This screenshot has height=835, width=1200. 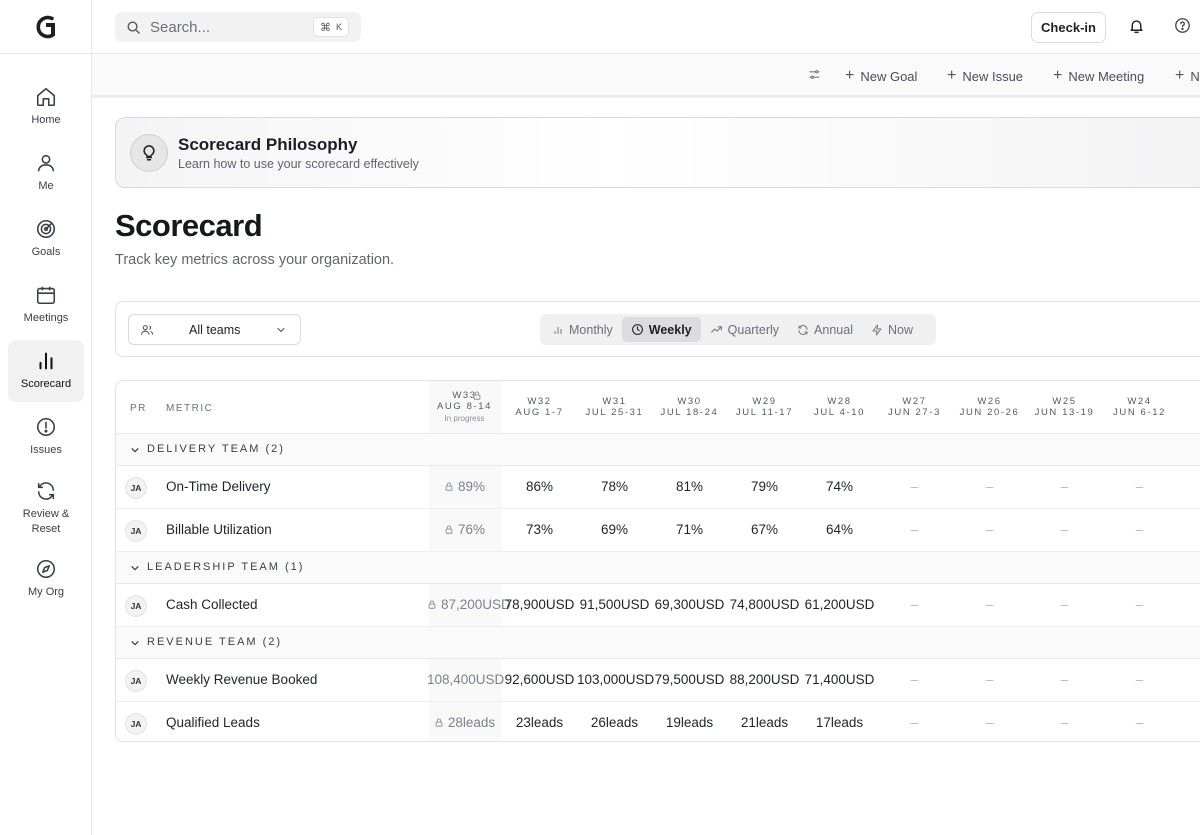 I want to click on metric-name: Cash Collected, so click(x=212, y=604).